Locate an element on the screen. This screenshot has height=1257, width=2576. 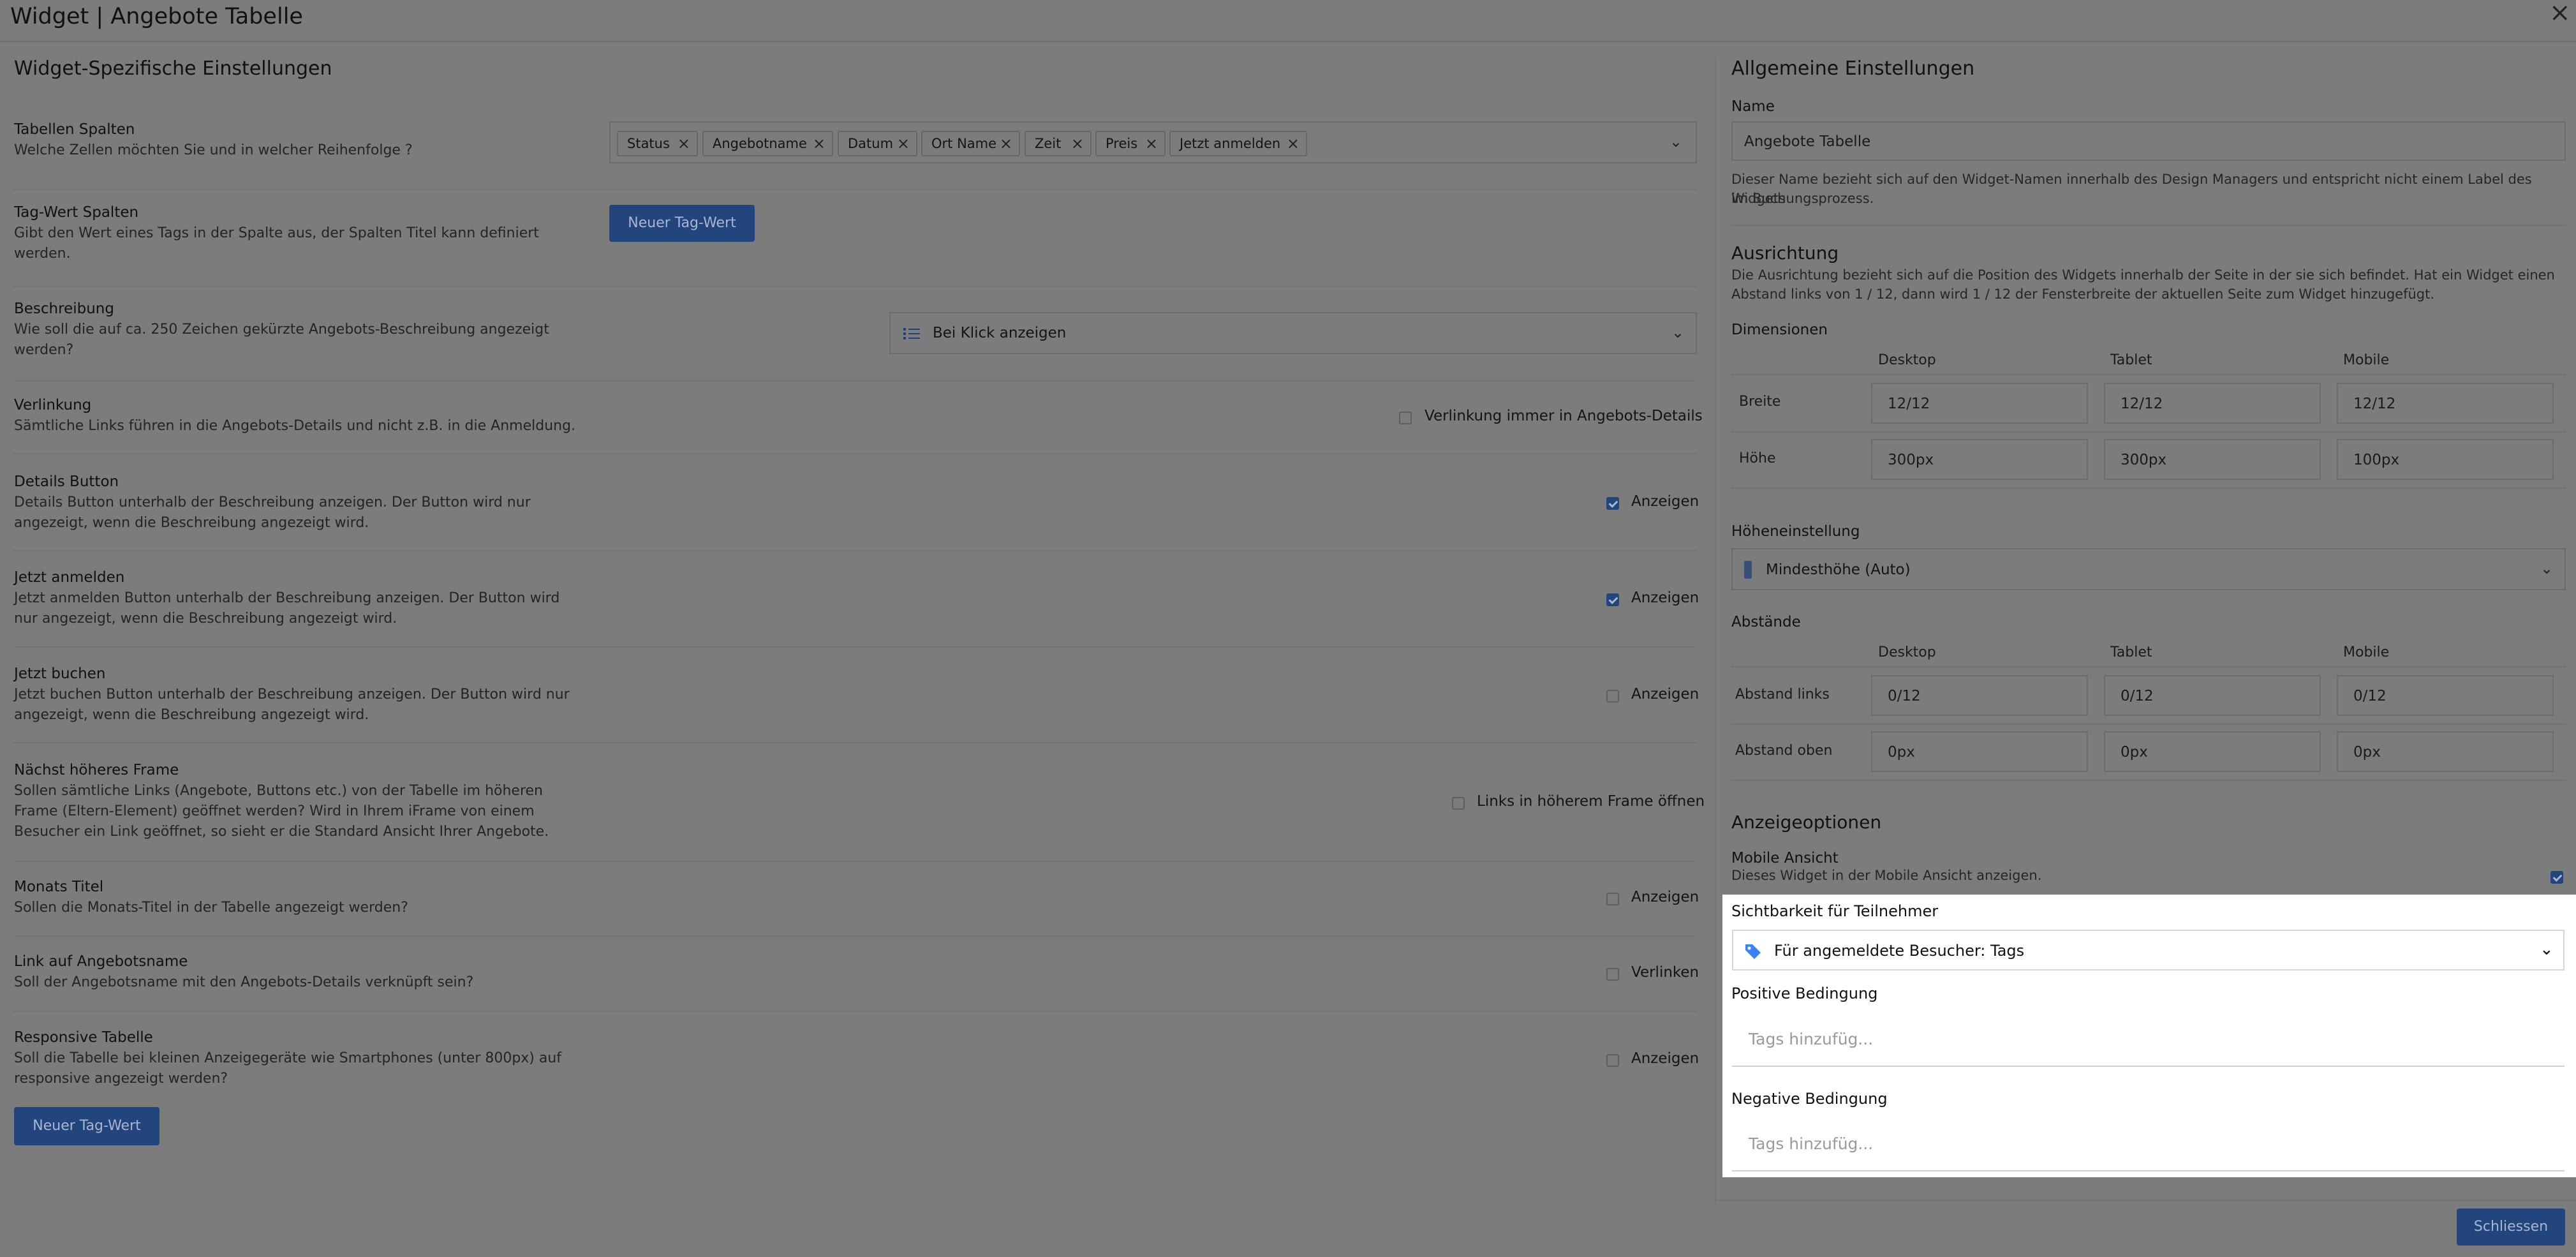
top-spacing-mobile-input: 0px is located at coordinates (2445, 752).